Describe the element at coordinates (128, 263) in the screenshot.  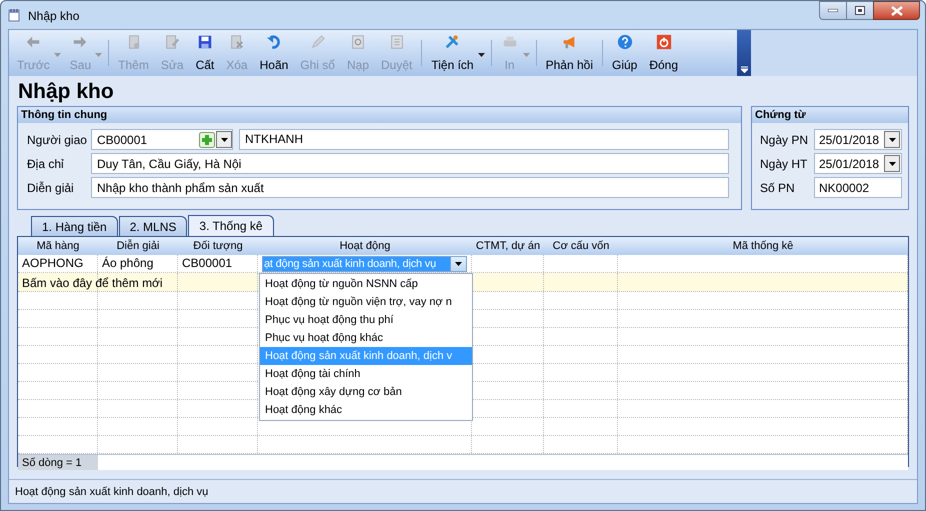
I see `table-cell: Áo phông` at that location.